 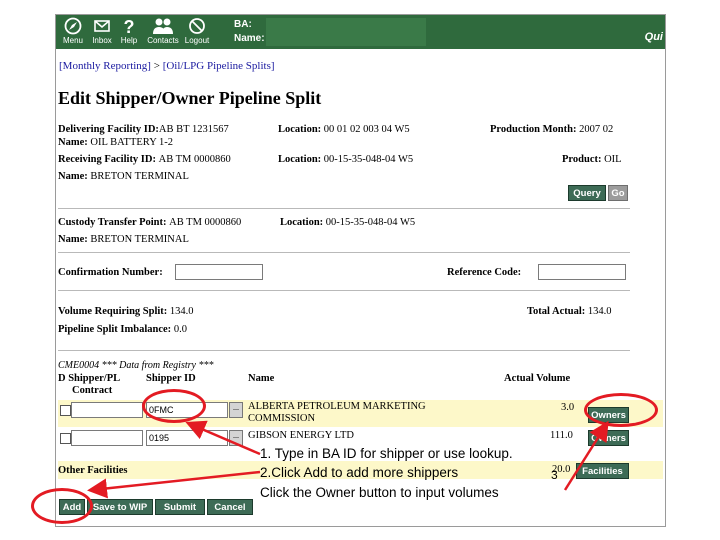 I want to click on arrow-to-owners, so click(x=586, y=455).